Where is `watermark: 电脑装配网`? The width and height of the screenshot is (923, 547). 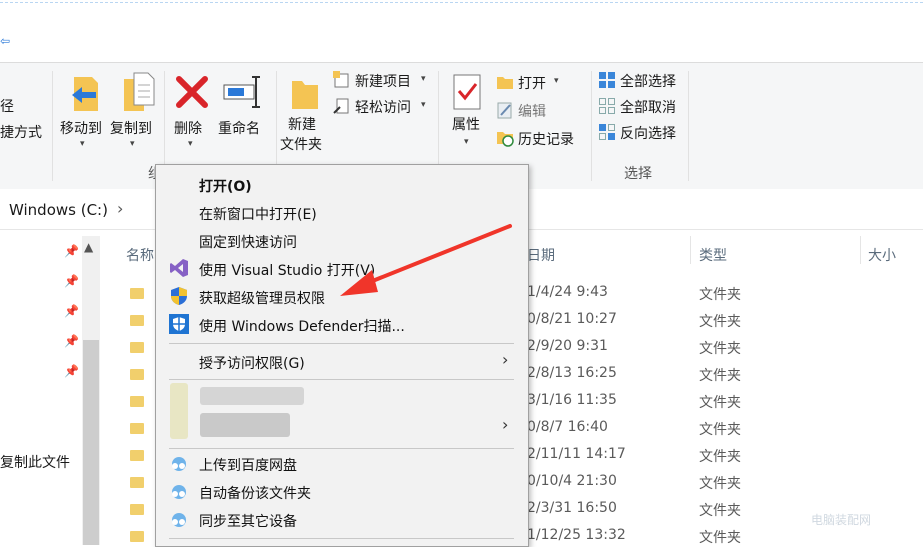
watermark: 电脑装配网 is located at coordinates (841, 520).